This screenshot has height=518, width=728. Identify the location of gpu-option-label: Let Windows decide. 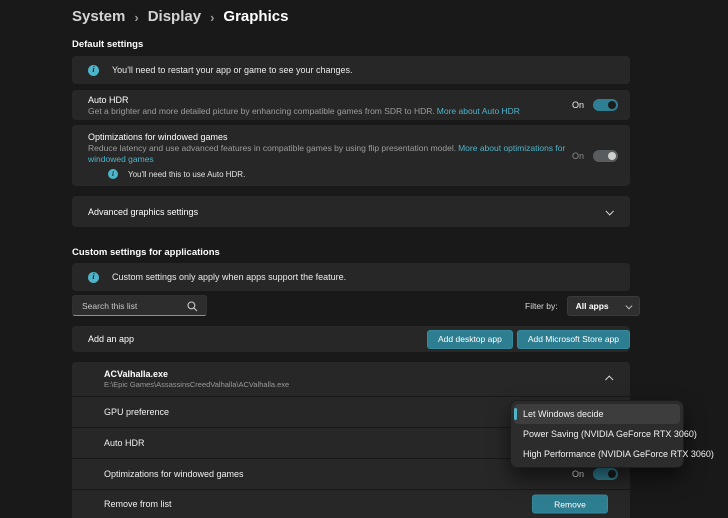
(563, 414).